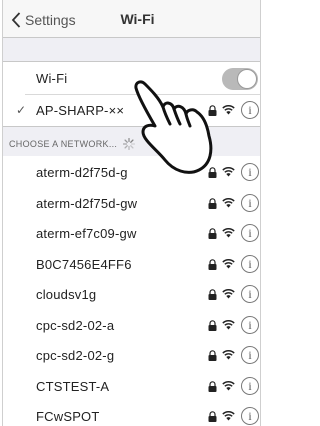  Describe the element at coordinates (82, 172) in the screenshot. I see `network-name: aterm-d2f75d-g` at that location.